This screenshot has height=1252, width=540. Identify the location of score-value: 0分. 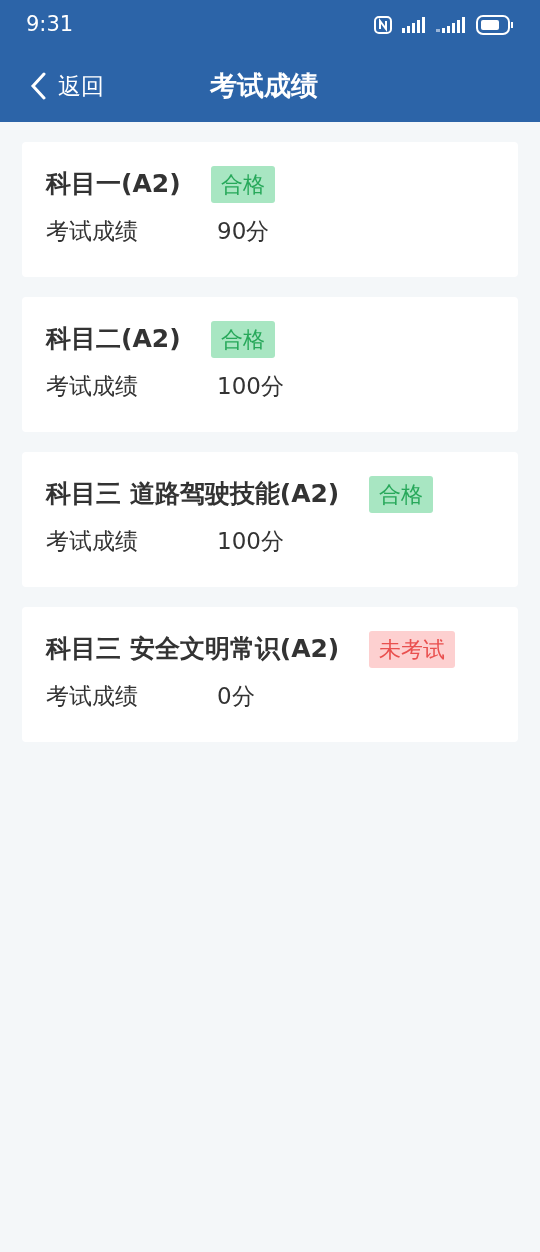
(236, 696).